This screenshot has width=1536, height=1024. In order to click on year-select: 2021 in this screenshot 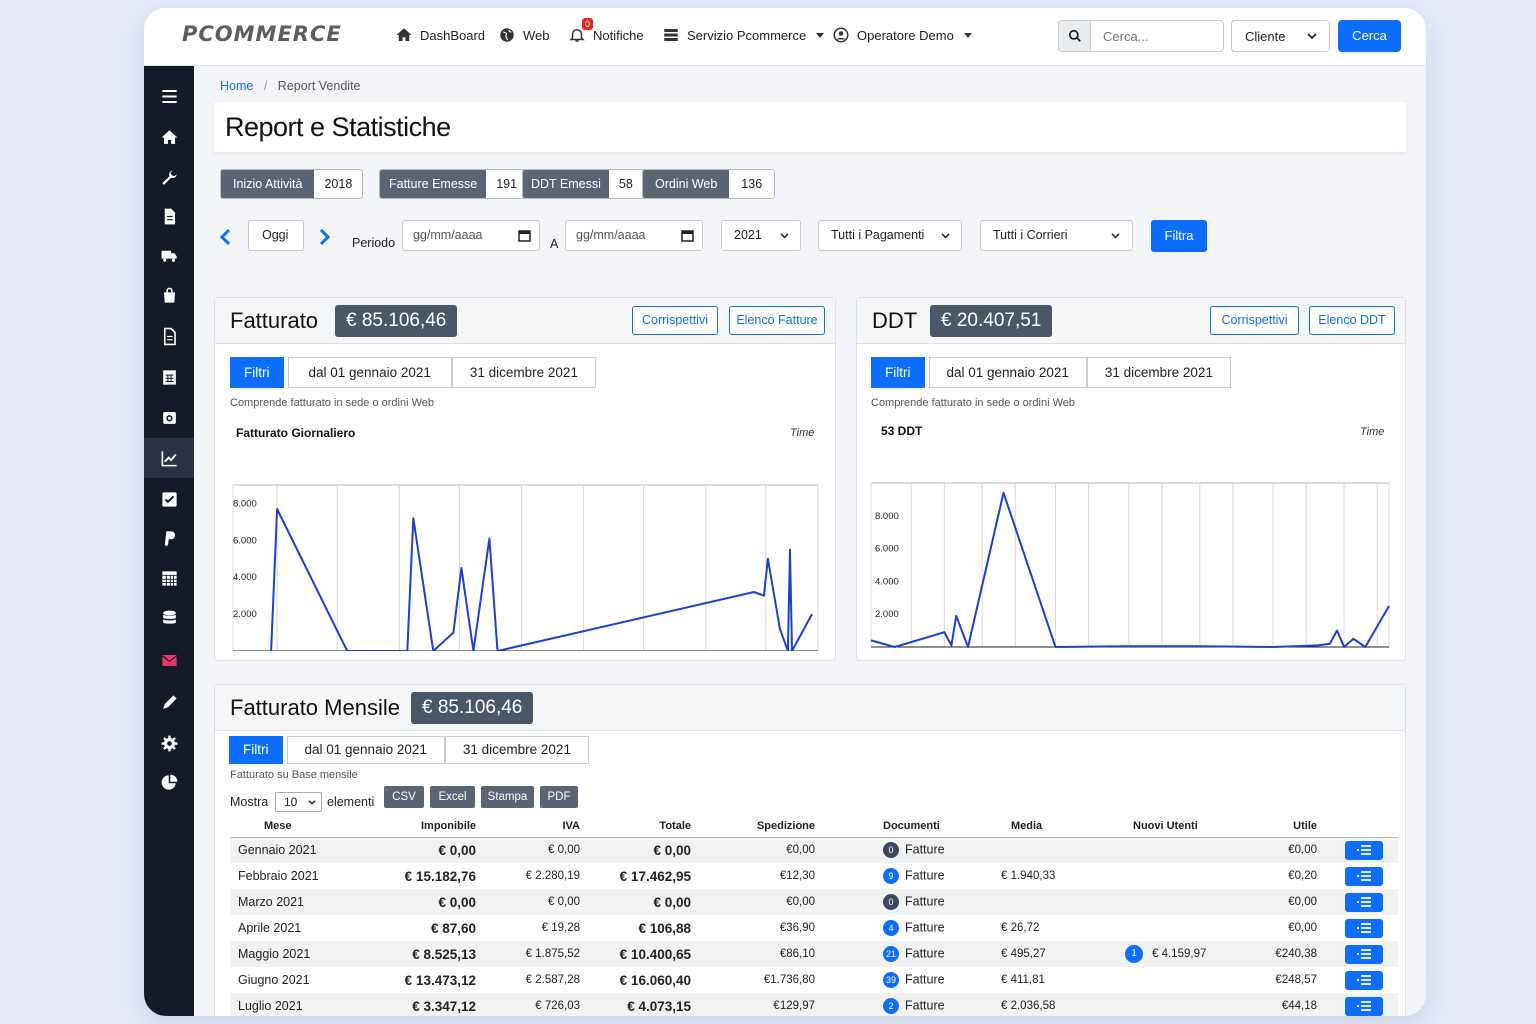, I will do `click(761, 235)`.